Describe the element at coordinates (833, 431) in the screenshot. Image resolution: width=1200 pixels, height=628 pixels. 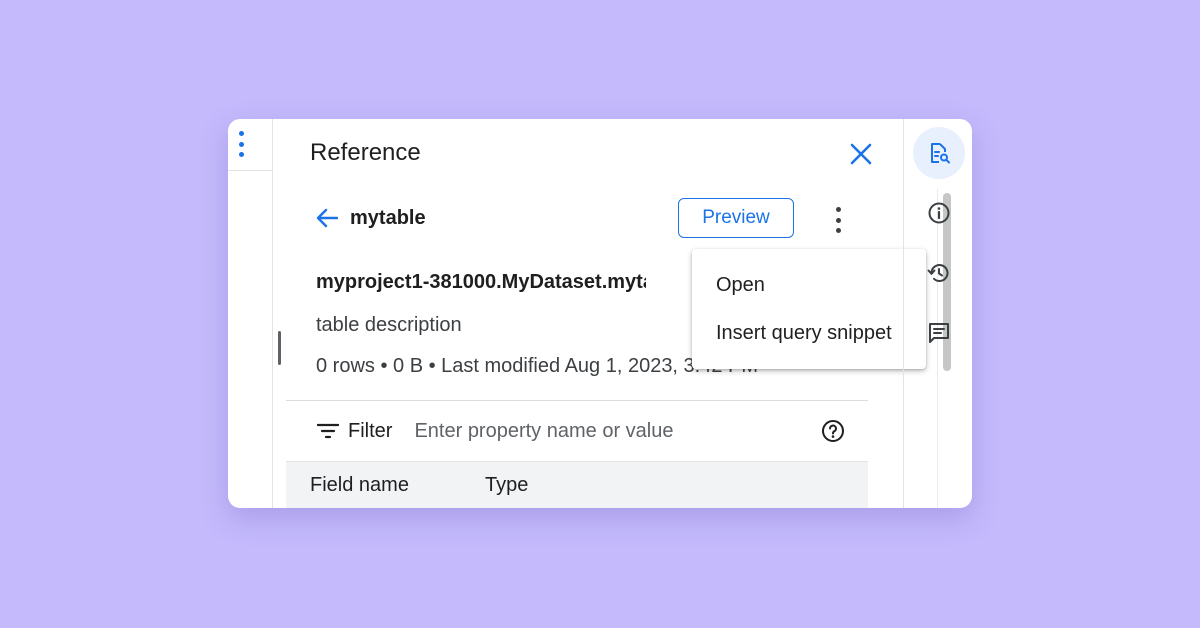
I see `help-icon` at that location.